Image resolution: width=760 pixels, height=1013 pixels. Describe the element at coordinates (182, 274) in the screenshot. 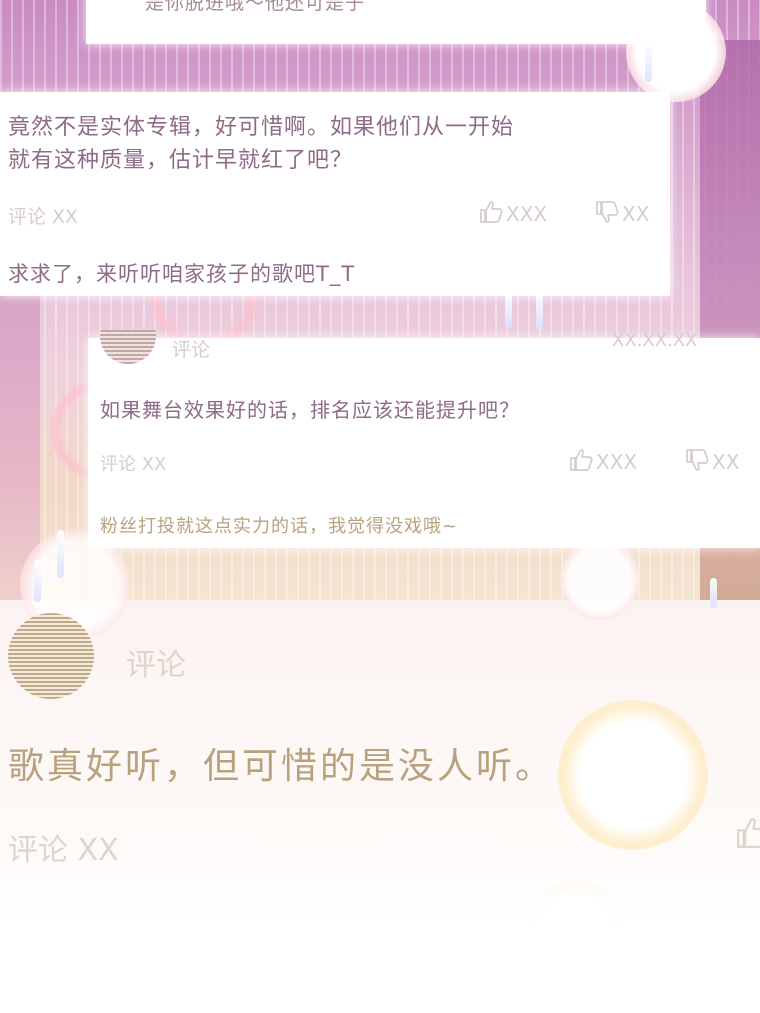

I see `reply-text: 求求了，来听听咱家孩子的歌吧T_T` at that location.